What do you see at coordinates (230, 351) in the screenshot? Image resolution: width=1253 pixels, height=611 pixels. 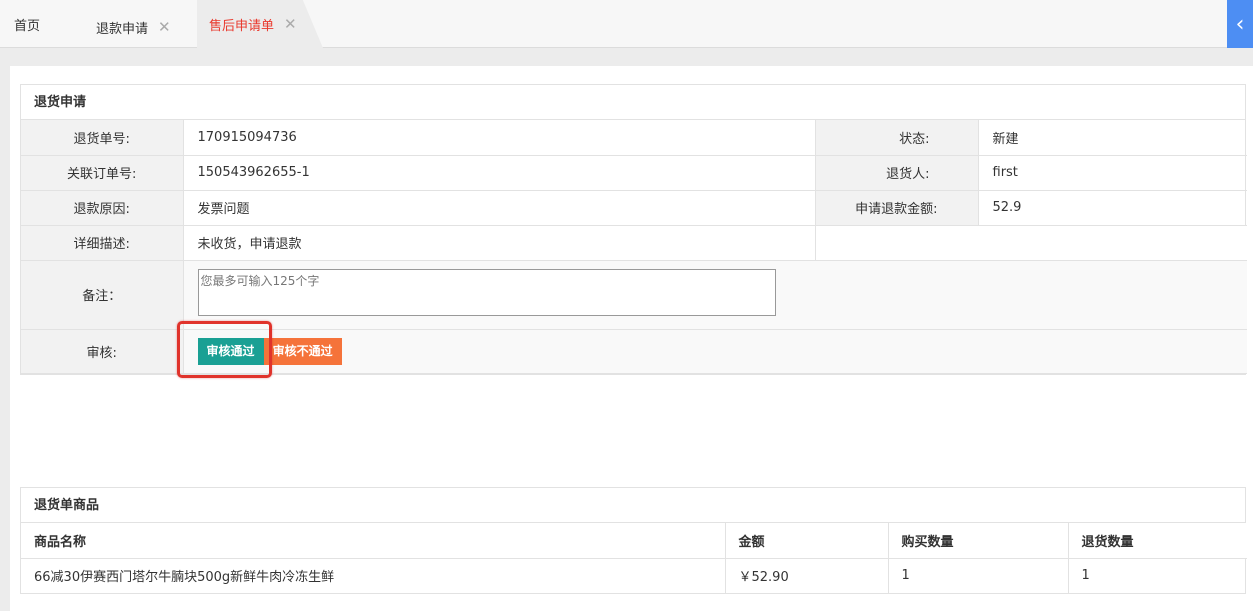 I see `approve-button: 审核通过` at bounding box center [230, 351].